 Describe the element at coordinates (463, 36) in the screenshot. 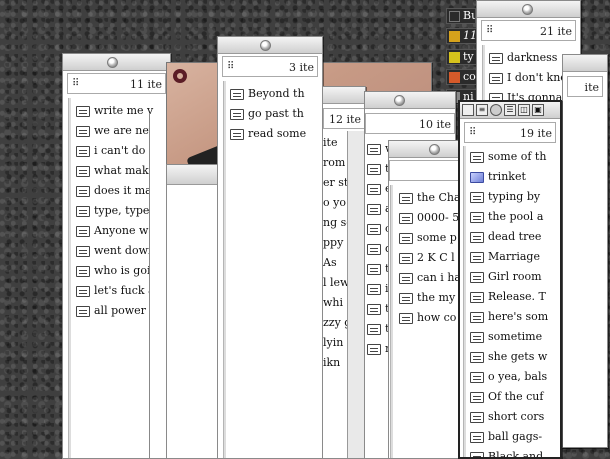

I see `desktop-item-2: 11` at that location.